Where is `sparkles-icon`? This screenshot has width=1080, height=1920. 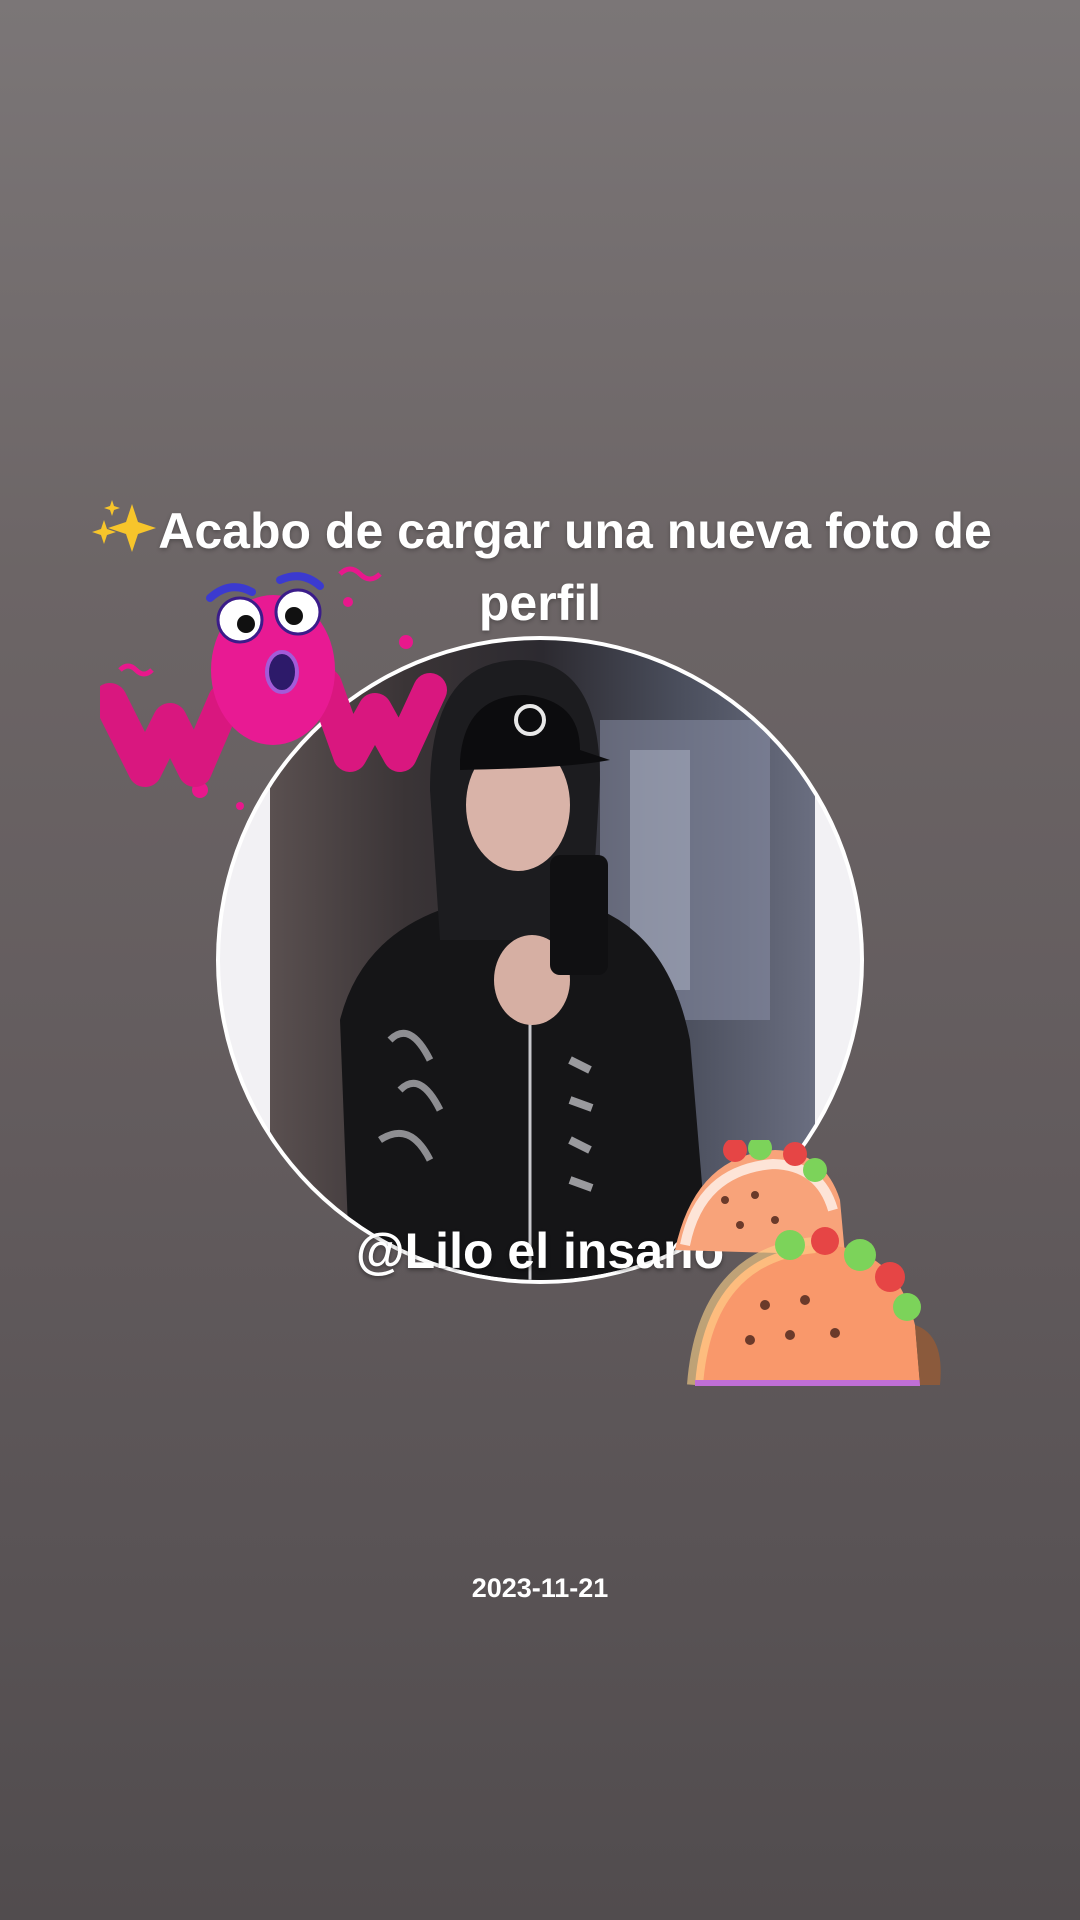 sparkles-icon is located at coordinates (124, 526).